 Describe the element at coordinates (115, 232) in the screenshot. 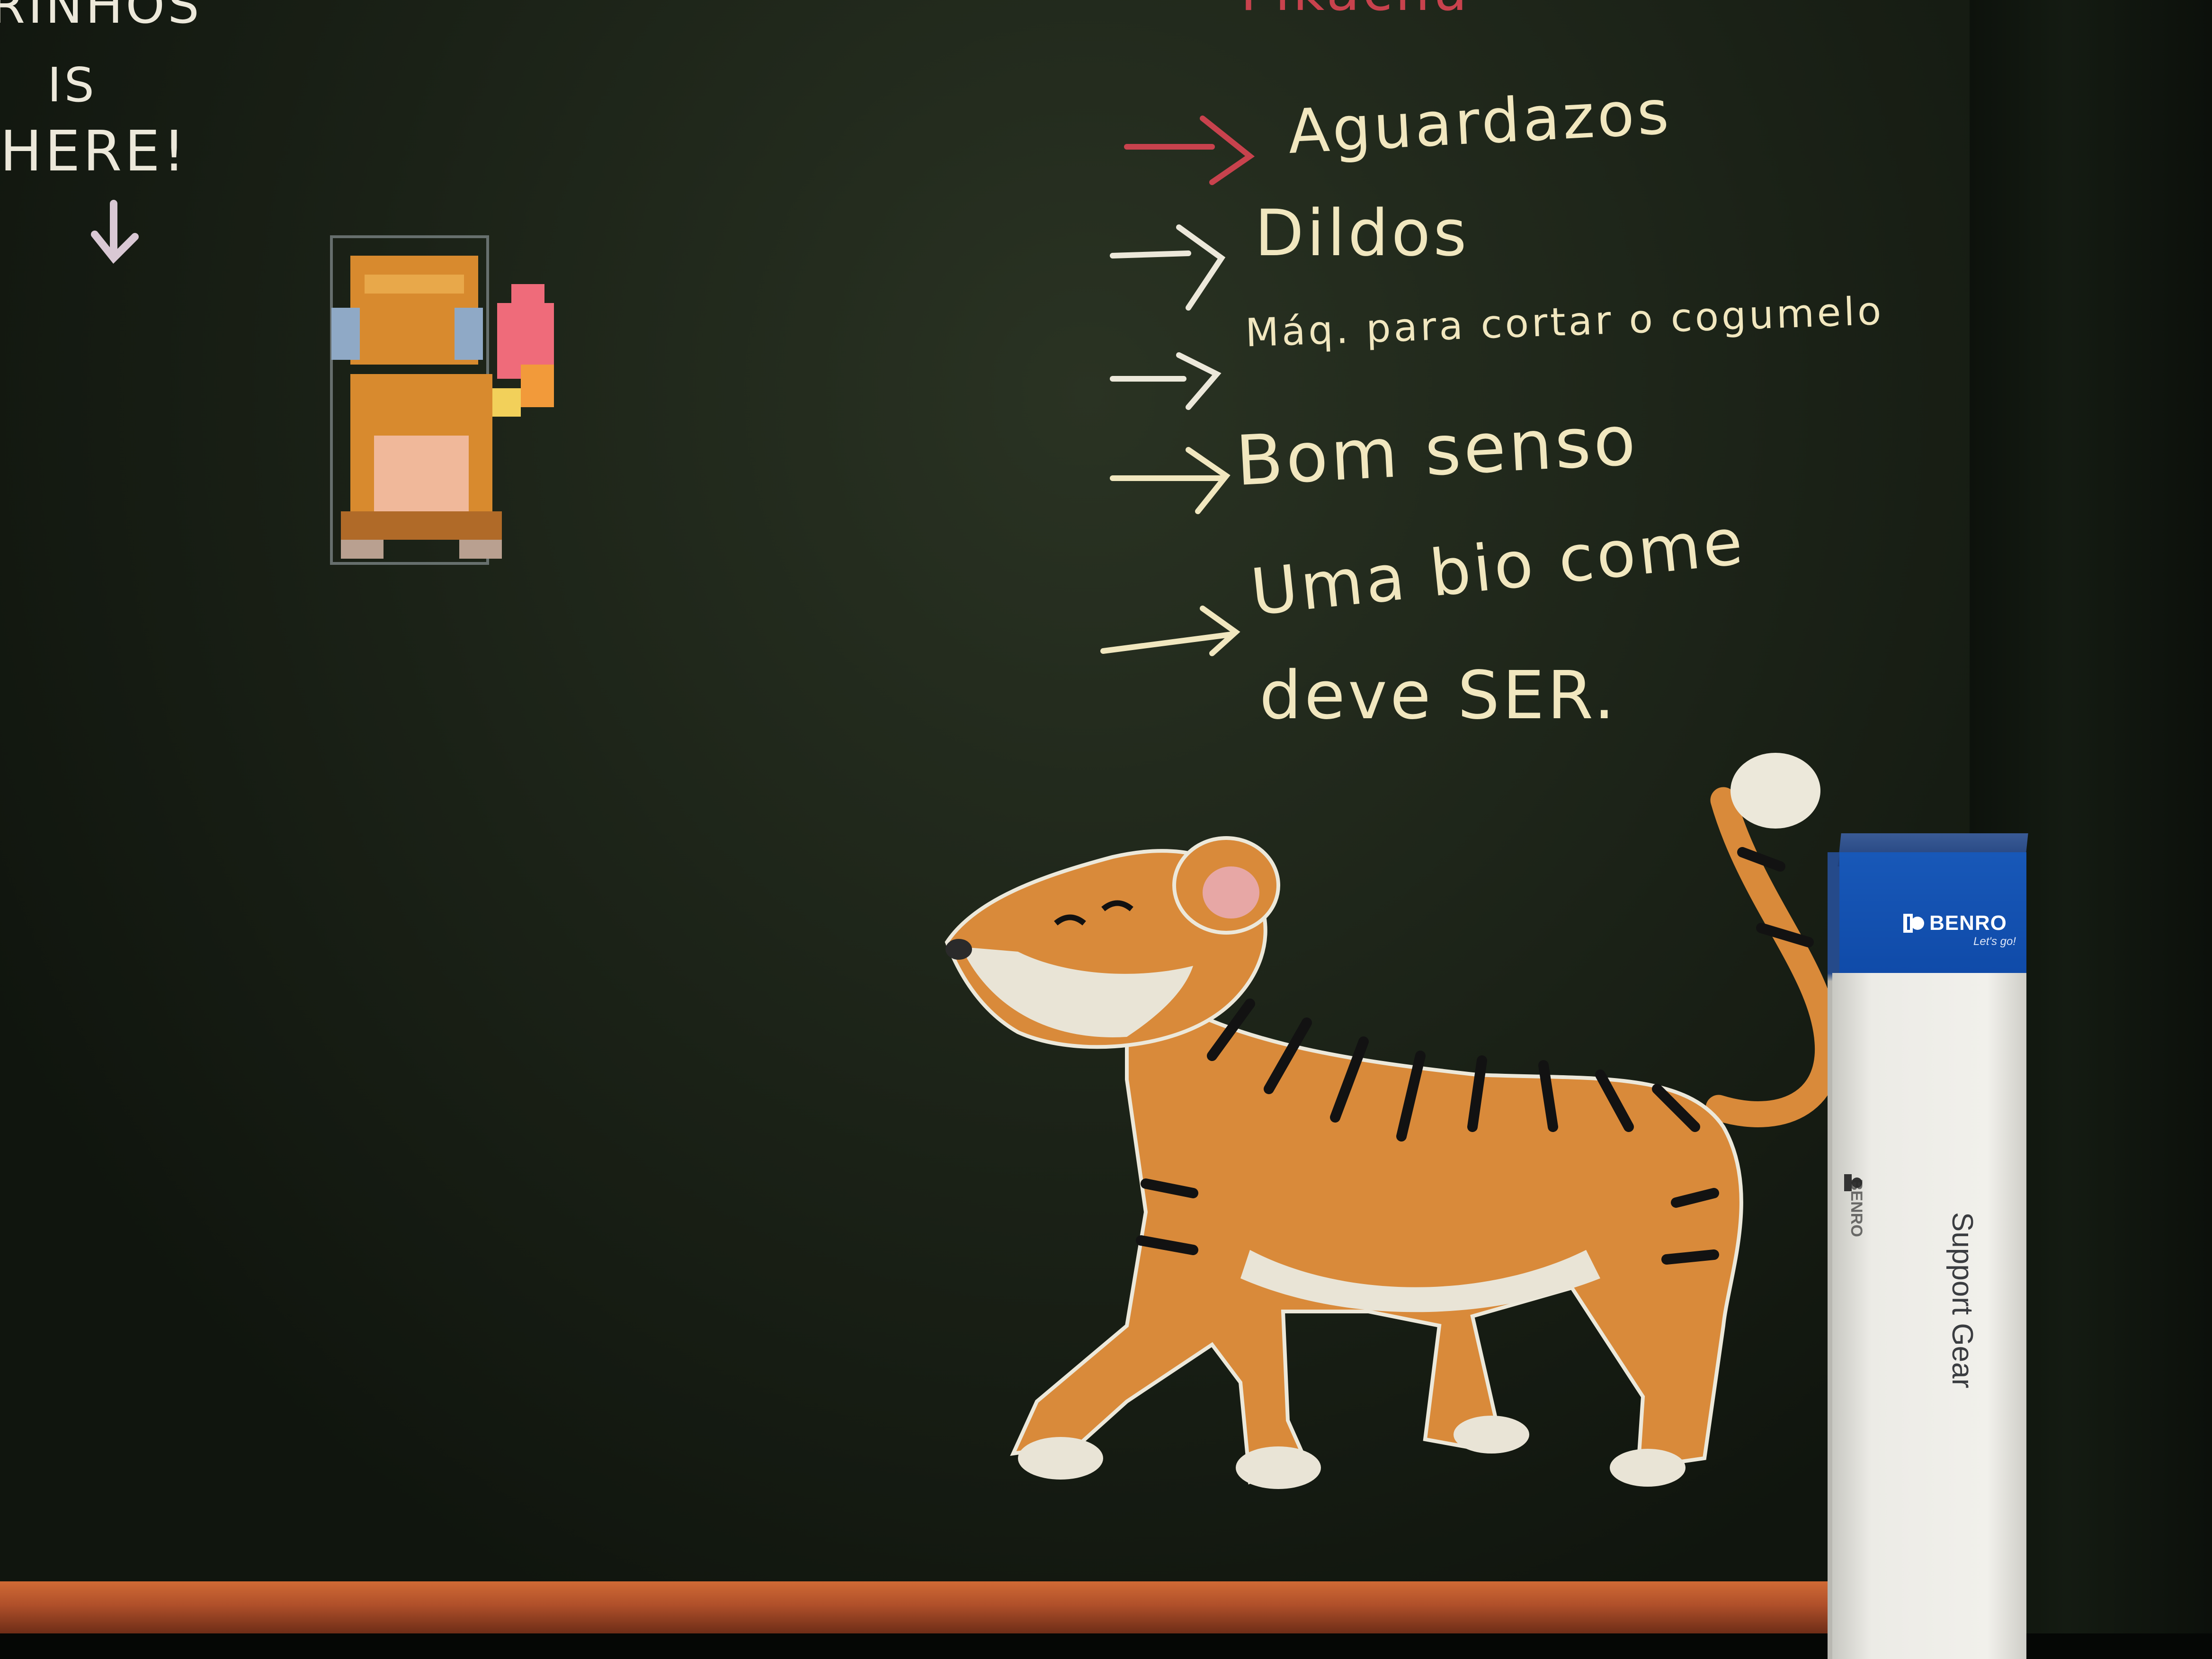

I see `down-arrow-icon` at that location.